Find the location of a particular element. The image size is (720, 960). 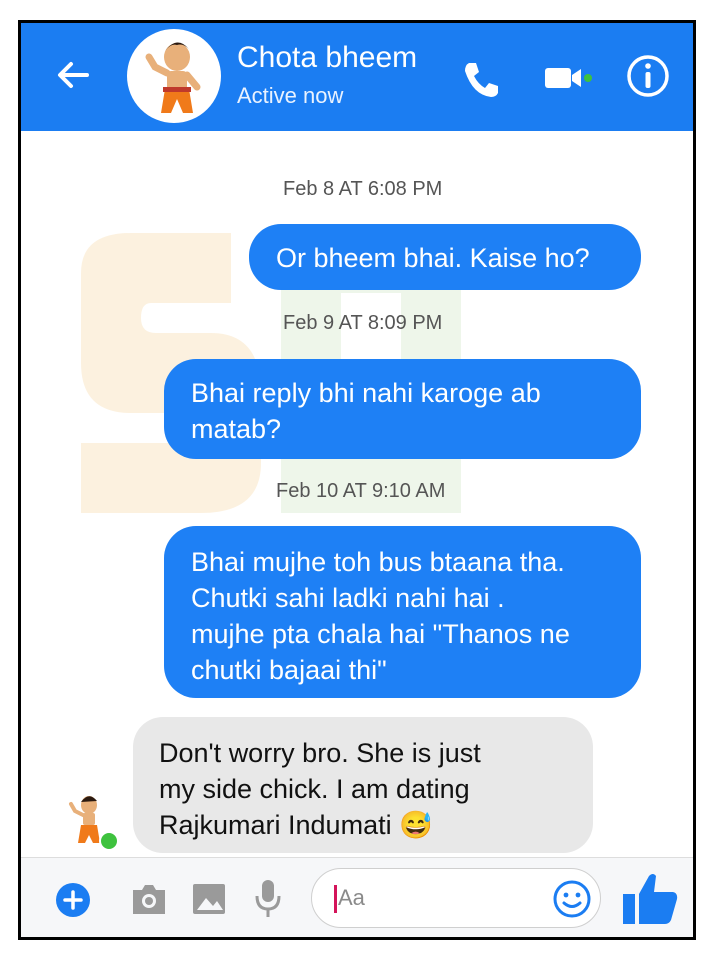

phone-icon is located at coordinates (481, 79).